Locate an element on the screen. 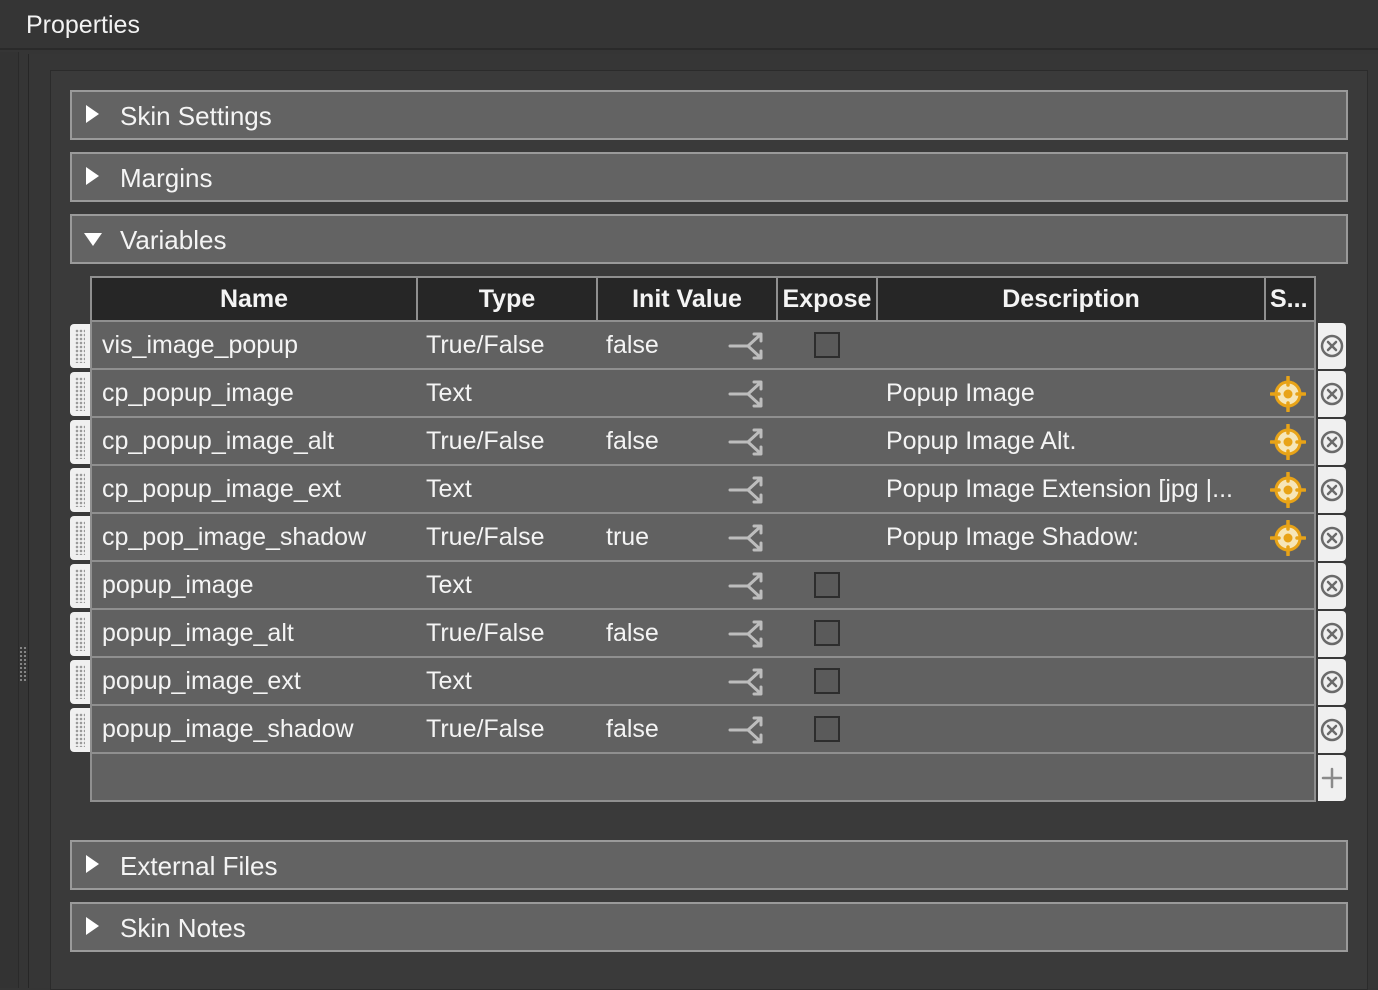  cell-name: cp_popup_image is located at coordinates (254, 394).